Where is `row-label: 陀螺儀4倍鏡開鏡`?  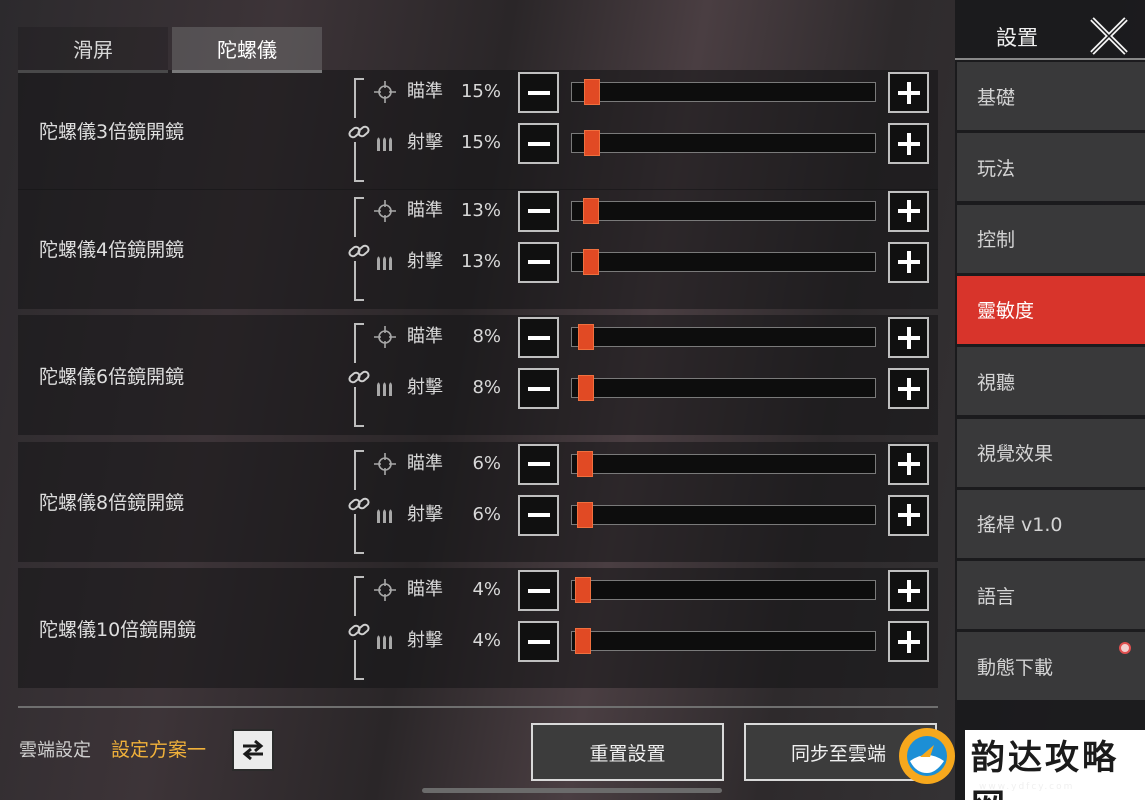 row-label: 陀螺儀4倍鏡開鏡 is located at coordinates (112, 250).